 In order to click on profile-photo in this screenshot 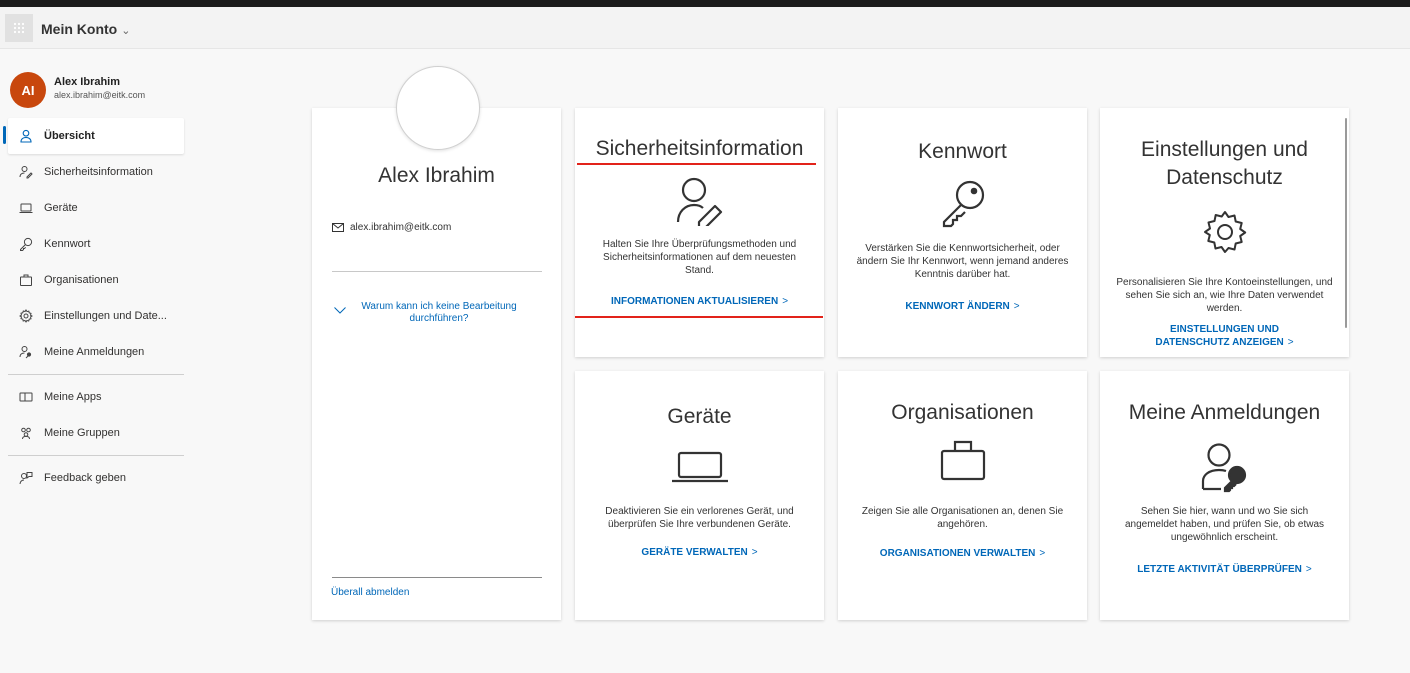, I will do `click(438, 108)`.